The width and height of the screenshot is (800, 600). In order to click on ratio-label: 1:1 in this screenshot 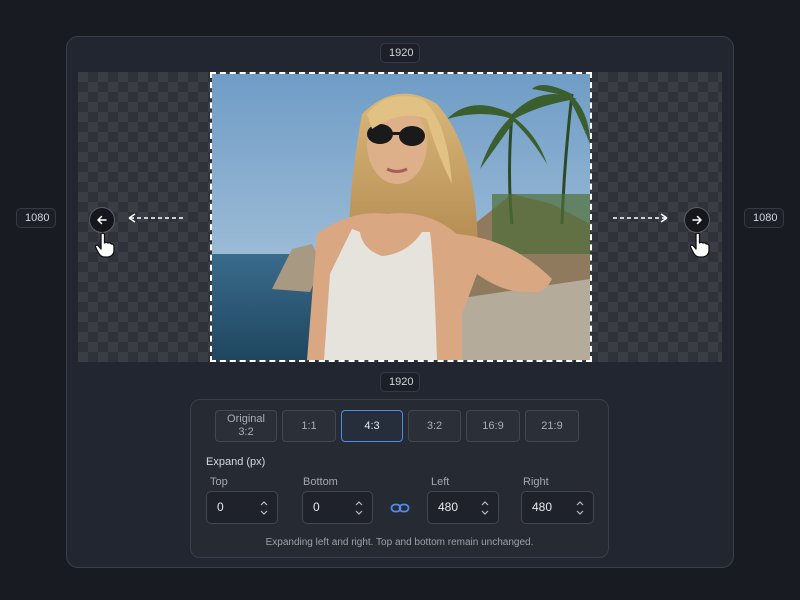, I will do `click(309, 425)`.